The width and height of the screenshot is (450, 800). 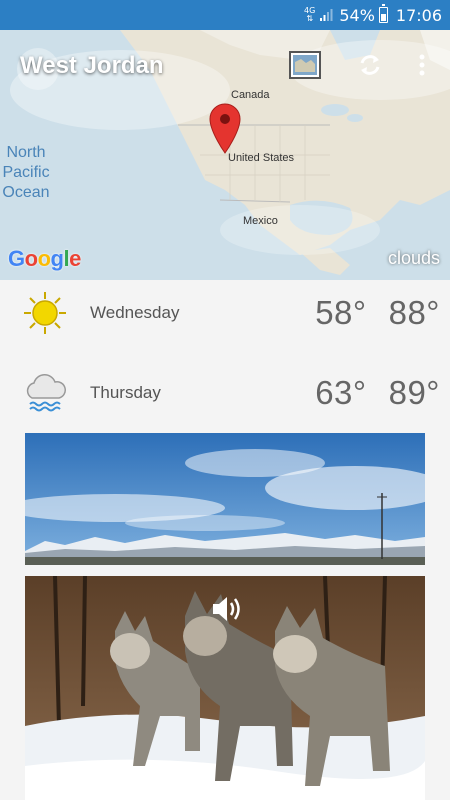 What do you see at coordinates (357, 15) in the screenshot?
I see `battery-percent: 54%` at bounding box center [357, 15].